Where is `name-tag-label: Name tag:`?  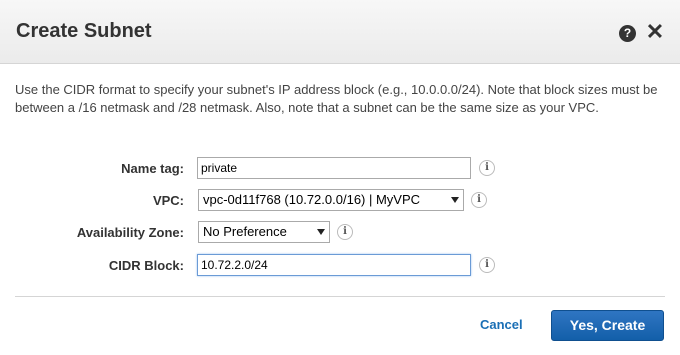 name-tag-label: Name tag: is located at coordinates (152, 168).